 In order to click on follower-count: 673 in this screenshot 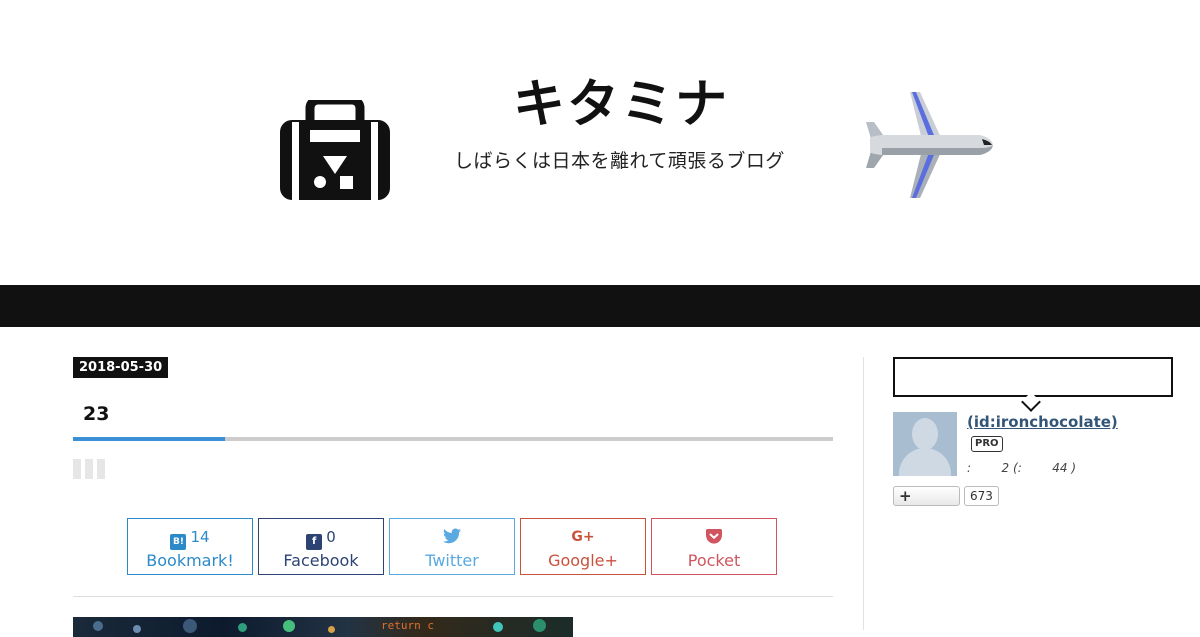, I will do `click(981, 496)`.